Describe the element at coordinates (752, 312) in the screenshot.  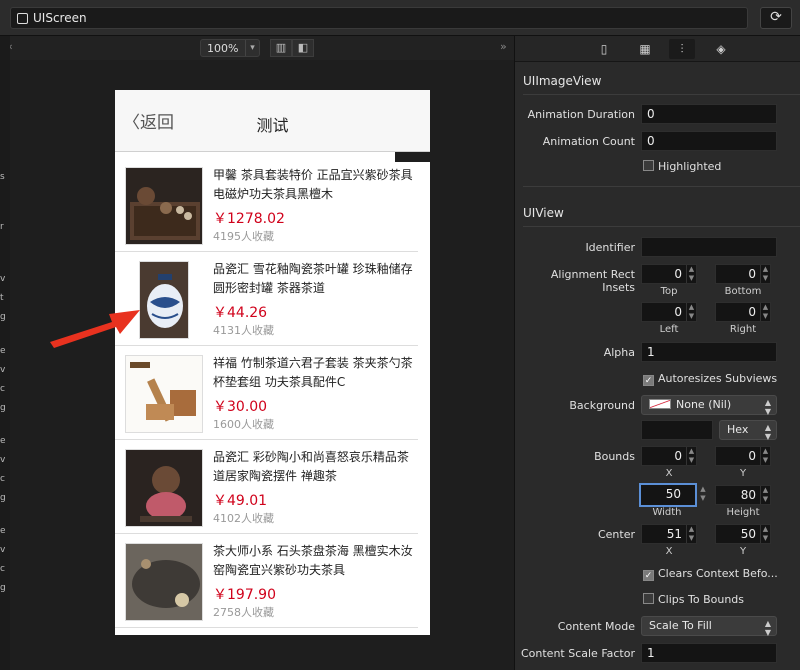
I see `inset-right-value: 0` at that location.